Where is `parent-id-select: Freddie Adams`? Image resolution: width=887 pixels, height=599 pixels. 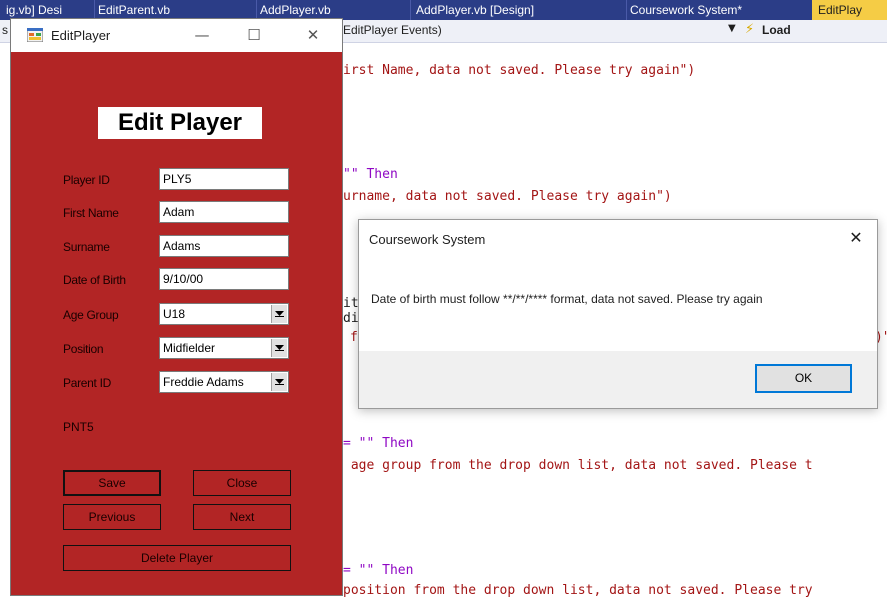
parent-id-select: Freddie Adams is located at coordinates (224, 382).